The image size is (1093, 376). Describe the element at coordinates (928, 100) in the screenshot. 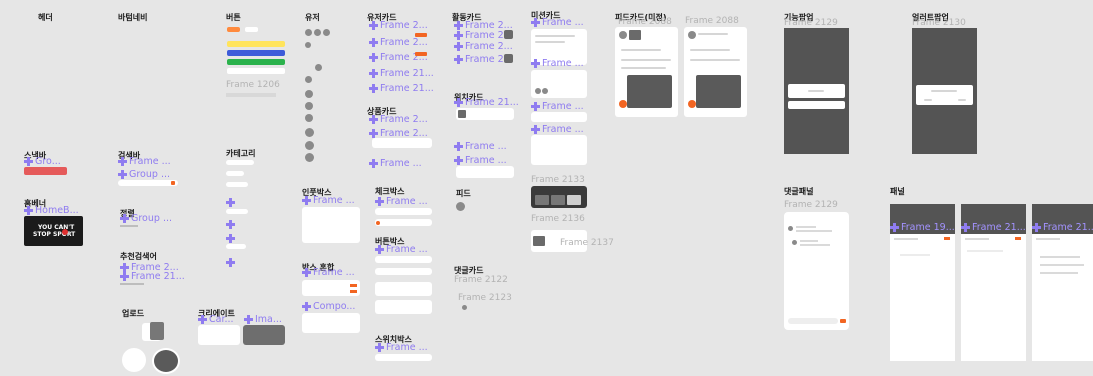

I see `alert-cancel-button` at that location.